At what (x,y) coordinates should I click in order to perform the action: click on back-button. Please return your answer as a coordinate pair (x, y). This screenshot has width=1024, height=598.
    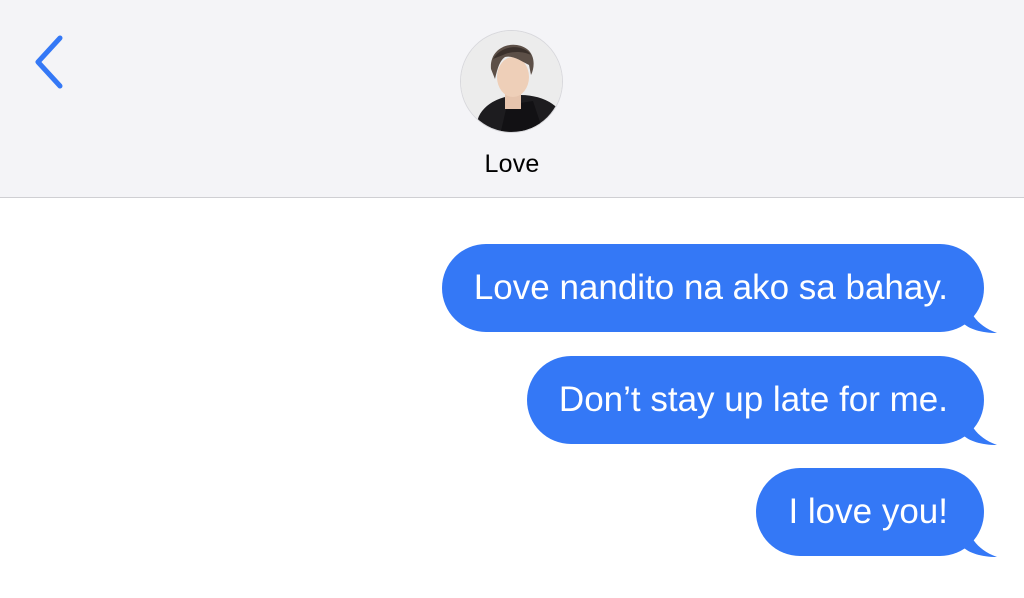
    Looking at the image, I should click on (50, 62).